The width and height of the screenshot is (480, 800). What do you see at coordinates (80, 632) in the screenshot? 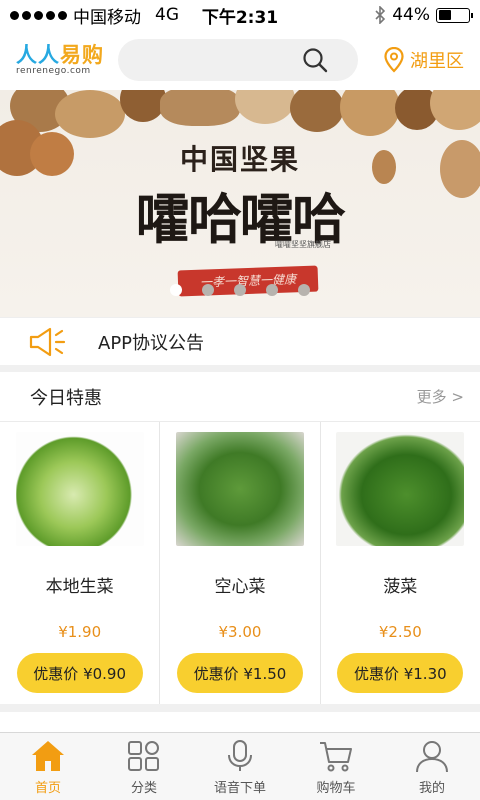
I see `product-price: ¥1.90` at bounding box center [80, 632].